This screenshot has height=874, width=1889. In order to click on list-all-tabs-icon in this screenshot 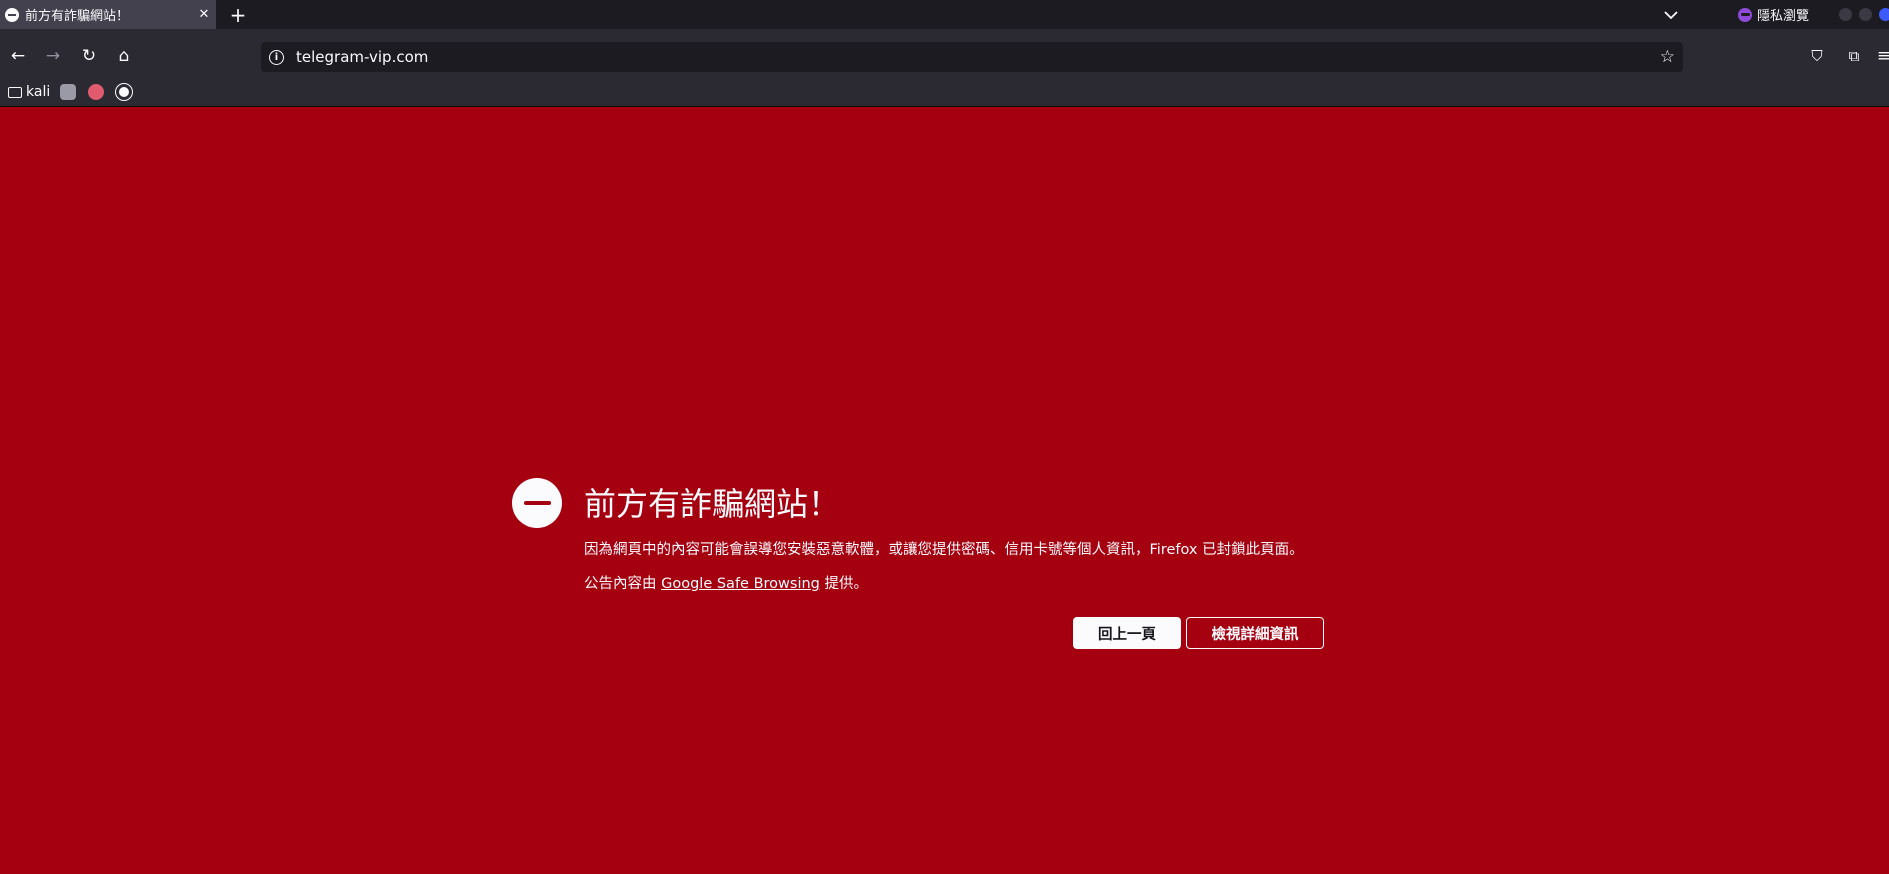, I will do `click(1671, 15)`.